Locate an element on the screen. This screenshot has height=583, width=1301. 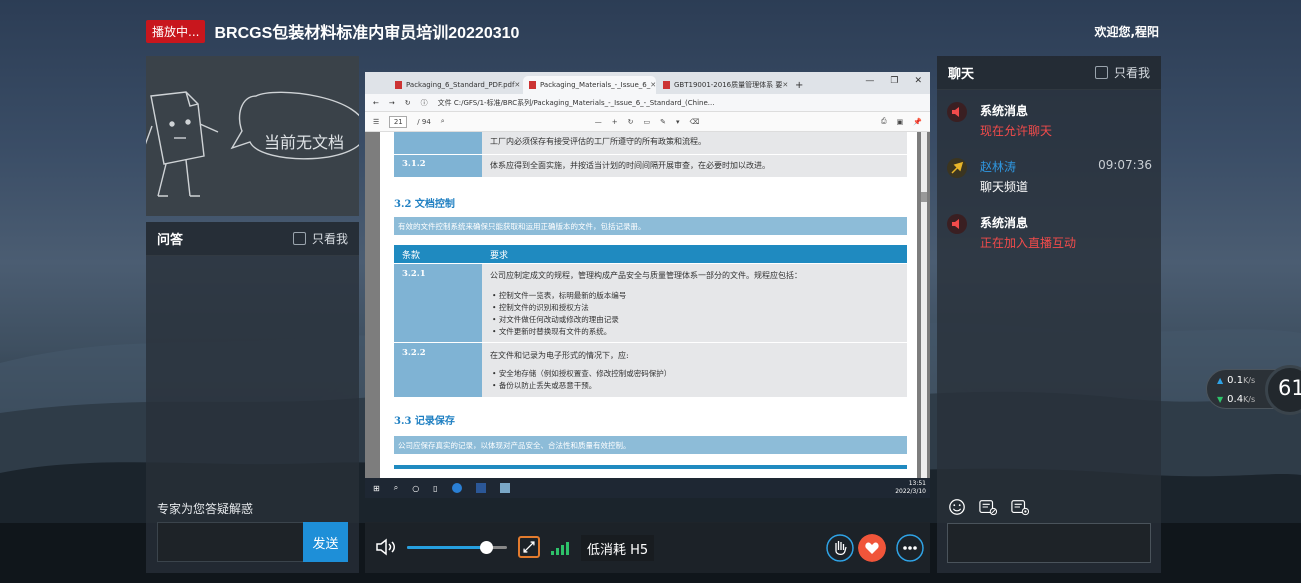
document-panel: 当前无文档 is located at coordinates (252, 136).